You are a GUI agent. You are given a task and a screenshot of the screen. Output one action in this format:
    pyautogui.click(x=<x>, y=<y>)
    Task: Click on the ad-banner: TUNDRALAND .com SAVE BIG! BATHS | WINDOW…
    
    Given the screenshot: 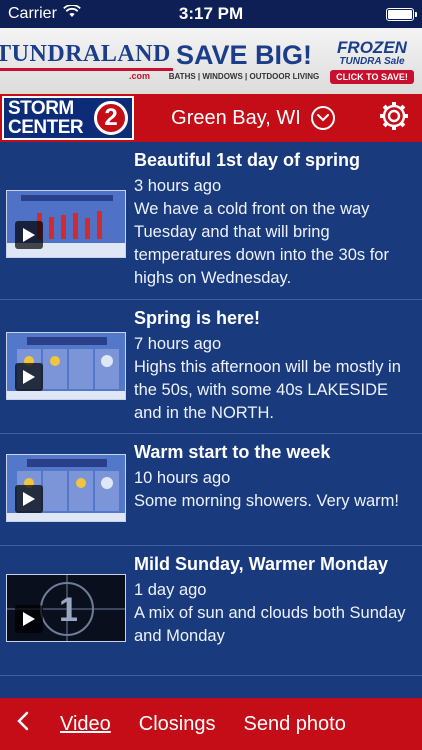 What is the action you would take?
    pyautogui.click(x=211, y=61)
    